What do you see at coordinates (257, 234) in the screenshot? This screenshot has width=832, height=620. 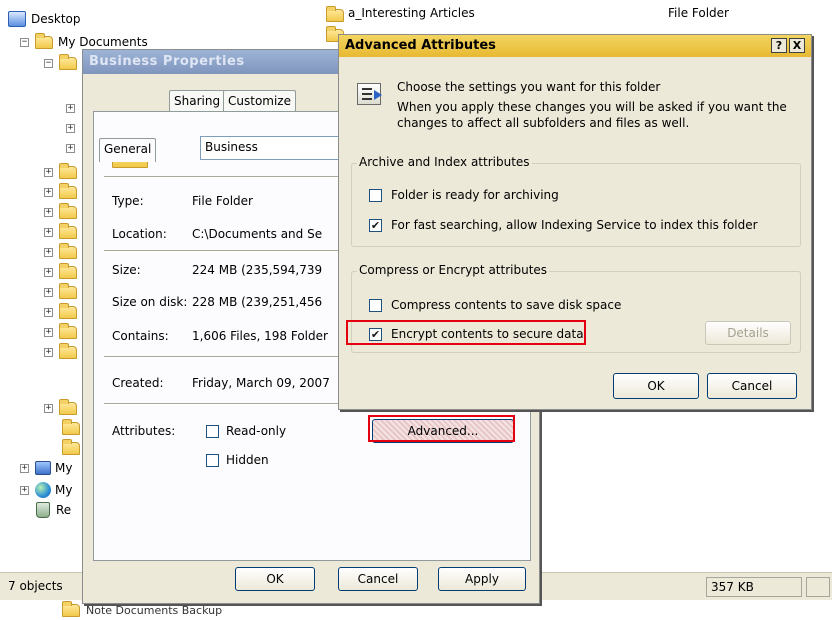 I see `location-value: C:\Documents and Se` at bounding box center [257, 234].